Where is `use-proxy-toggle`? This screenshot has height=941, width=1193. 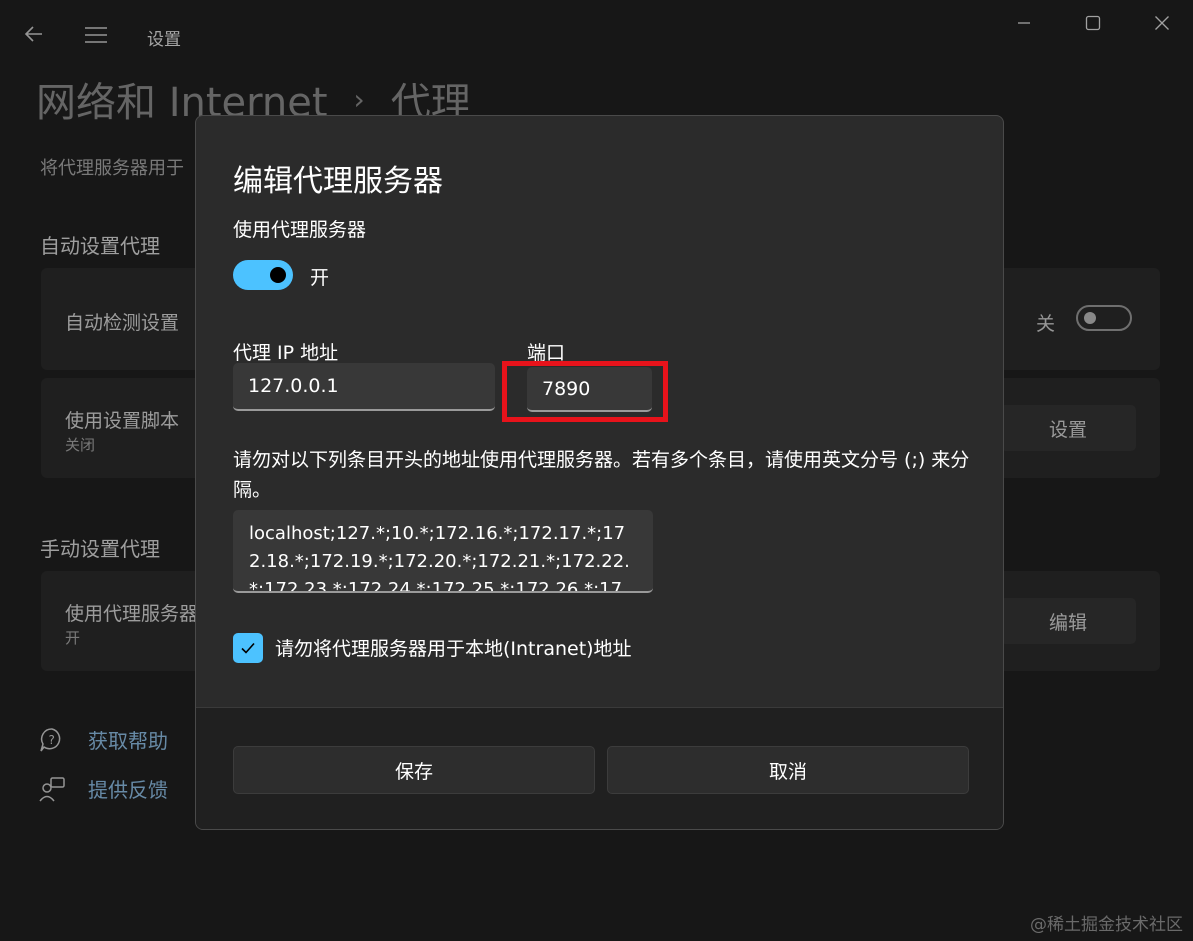 use-proxy-toggle is located at coordinates (263, 275).